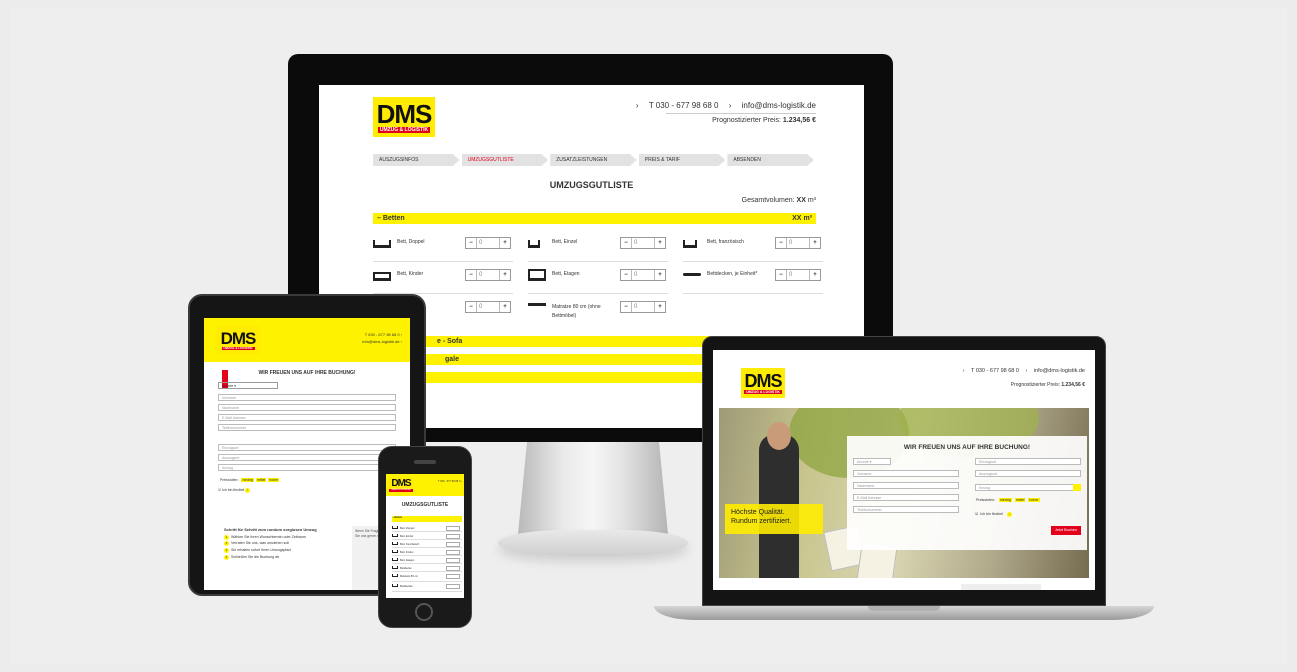 The width and height of the screenshot is (1297, 672). I want to click on price-label: Prognostizierter Preis:, so click(746, 120).